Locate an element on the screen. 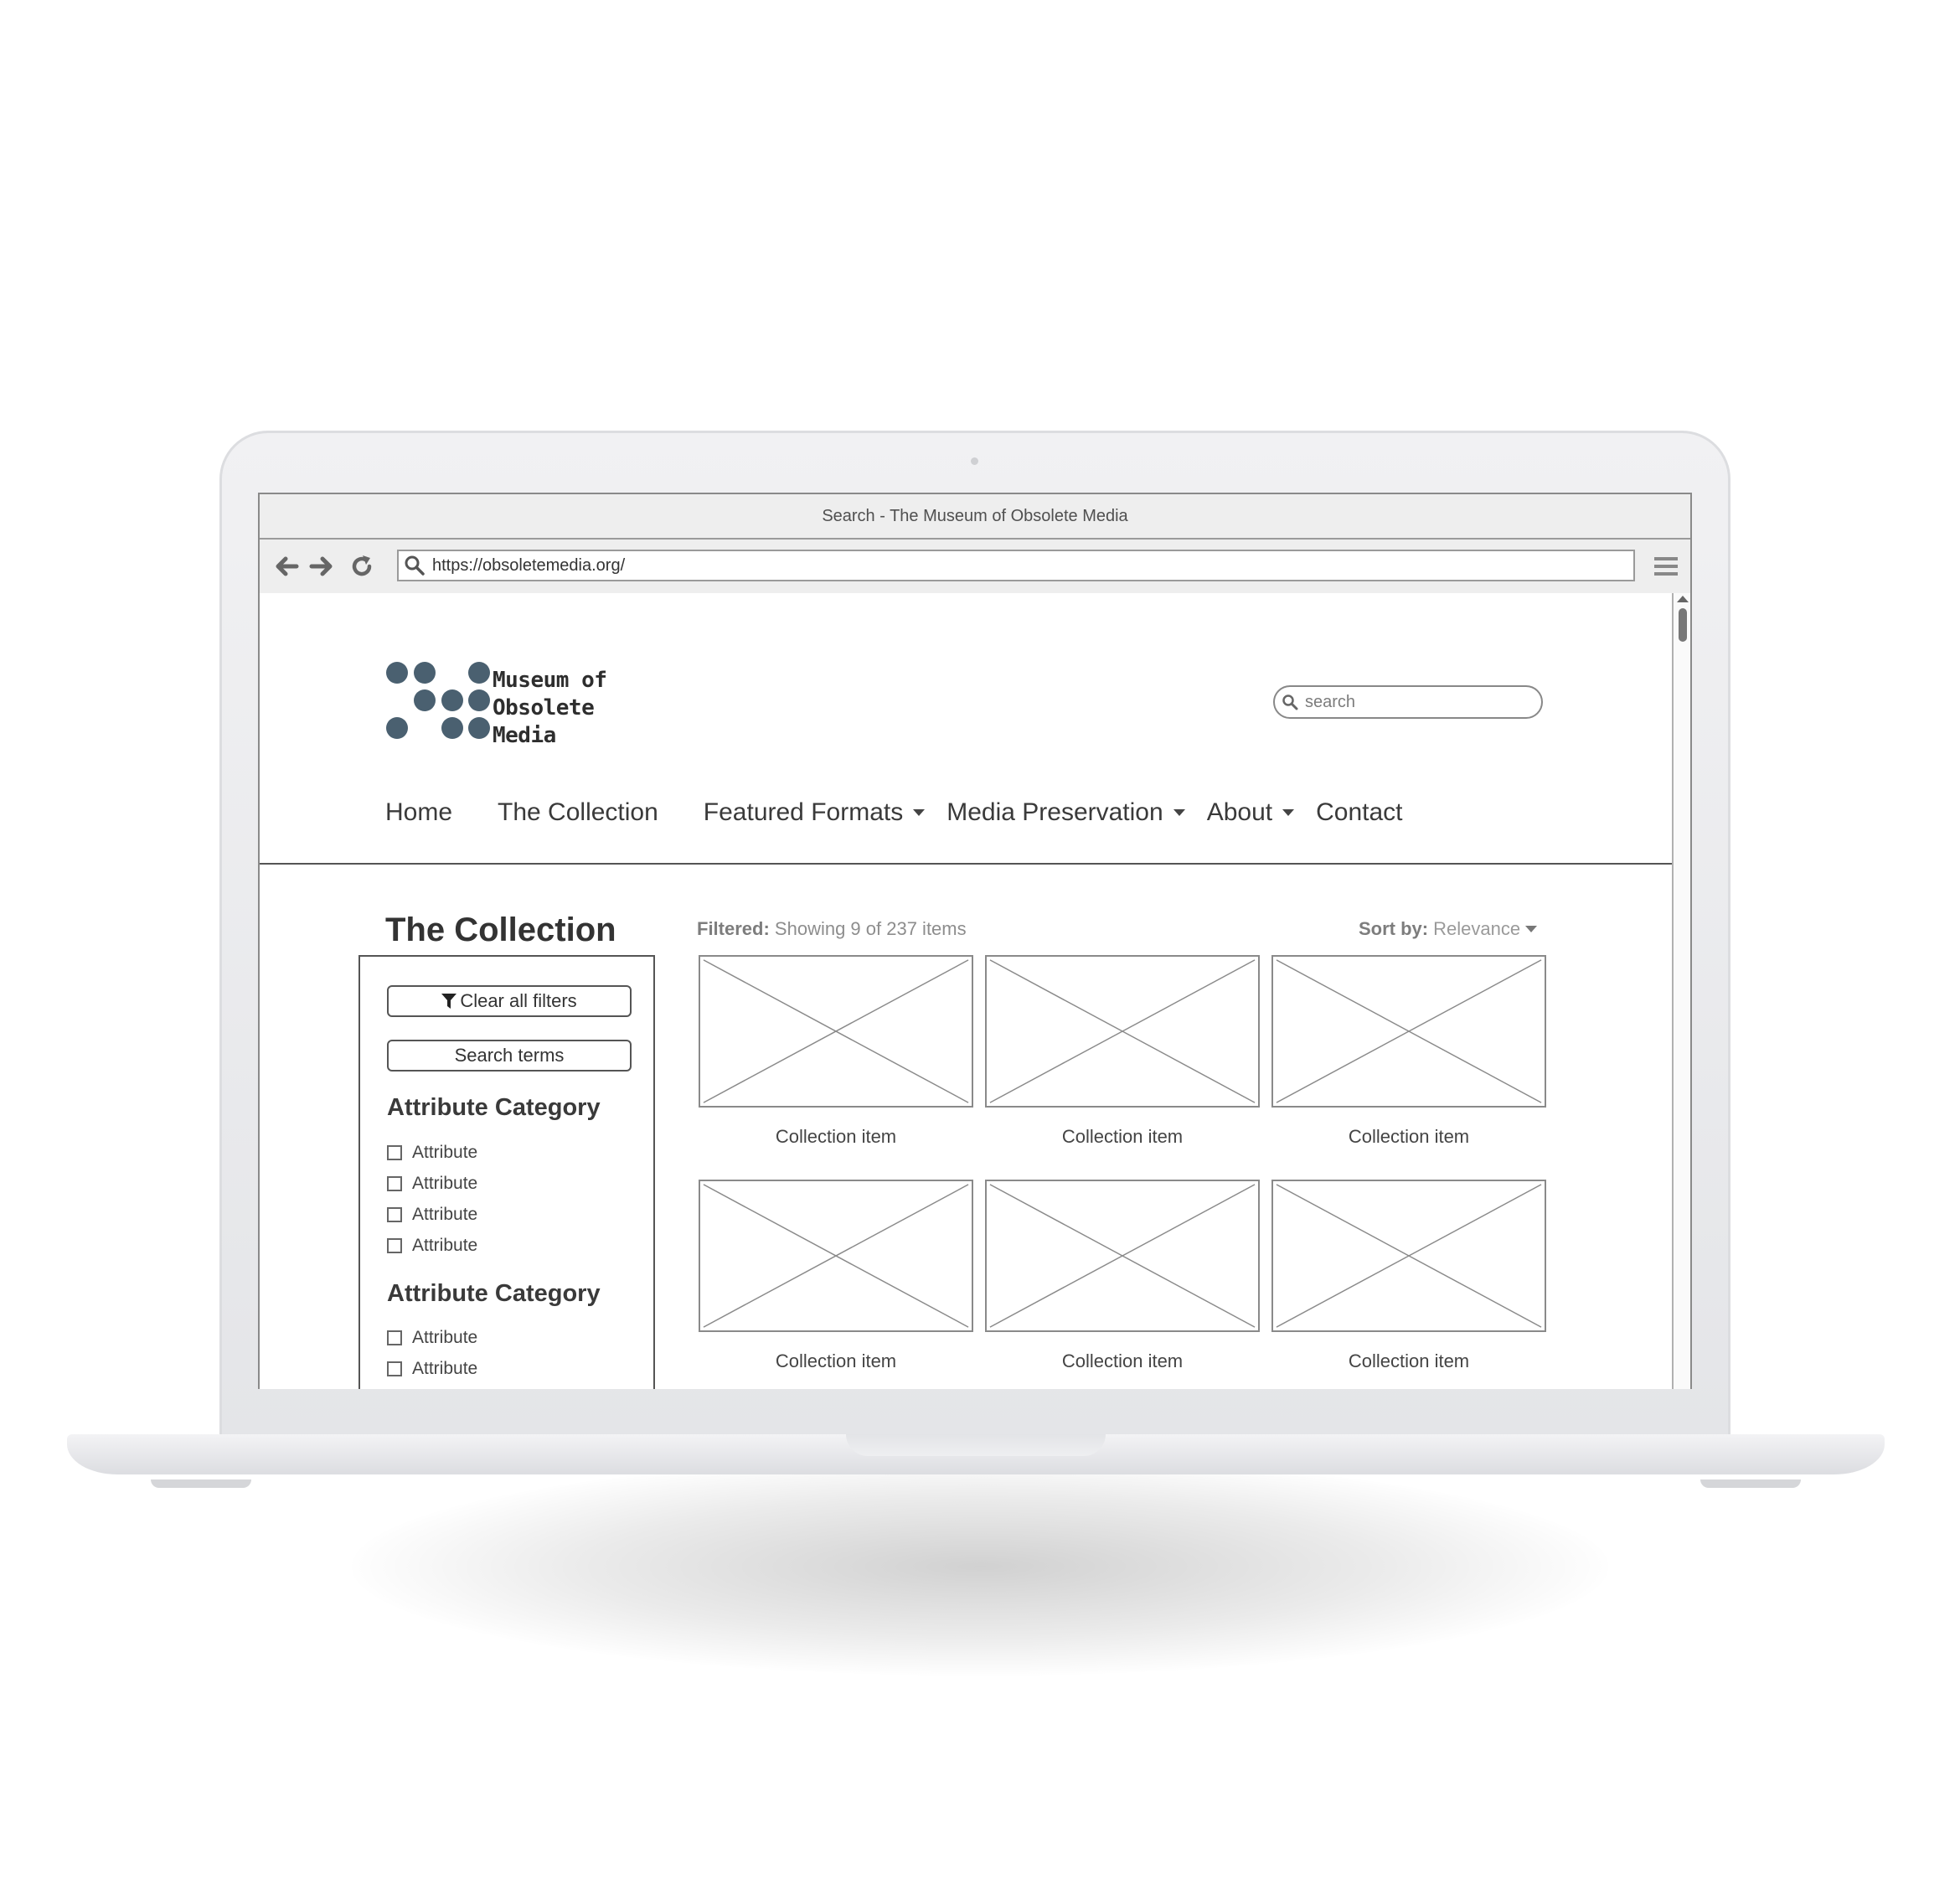 The width and height of the screenshot is (1960, 1890). address-bar: https://obsoletemedia.org/ is located at coordinates (1016, 565).